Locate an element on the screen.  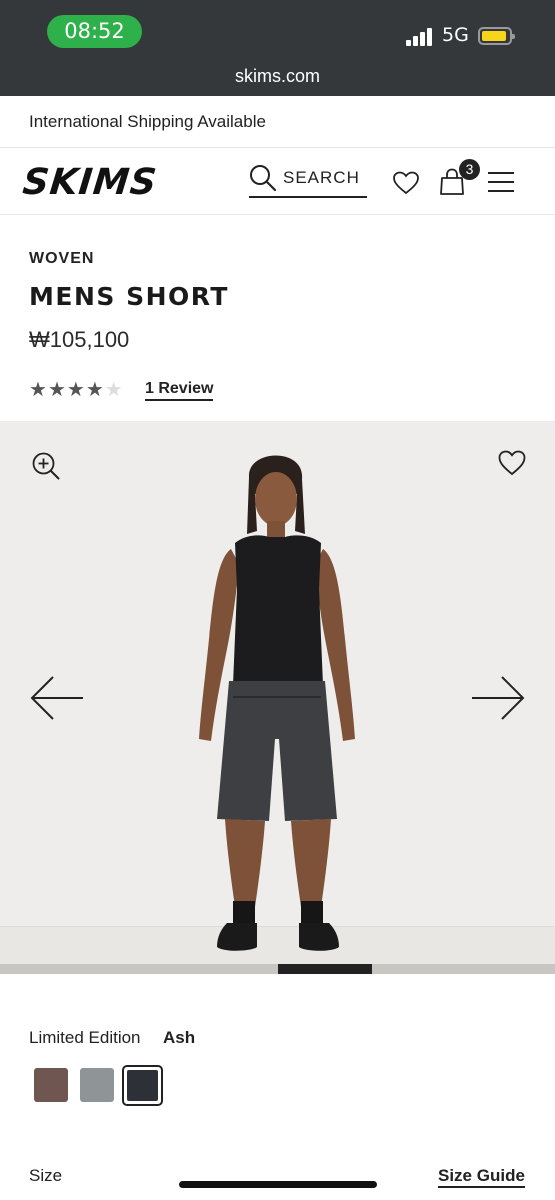
product-category: WOVEN is located at coordinates (62, 258).